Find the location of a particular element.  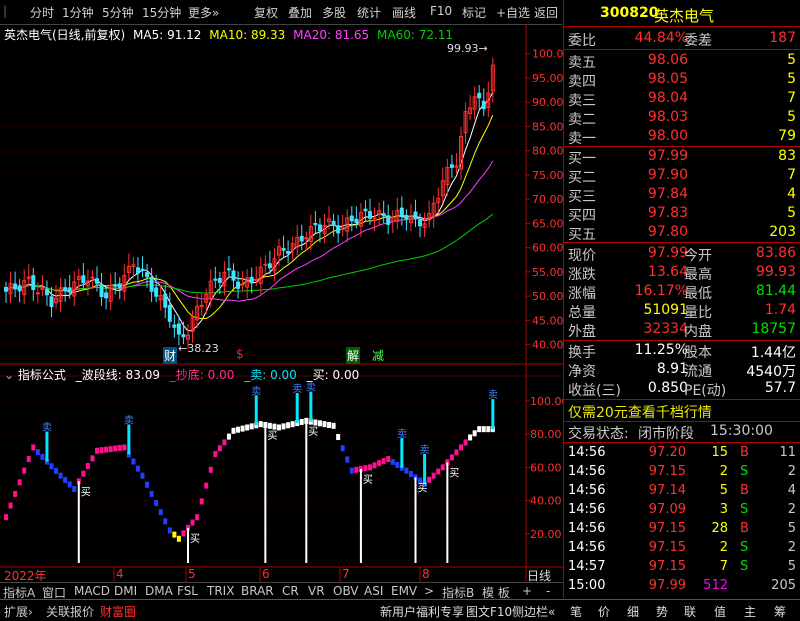

price-tick-label: 90.00 is located at coordinates (547, 102).